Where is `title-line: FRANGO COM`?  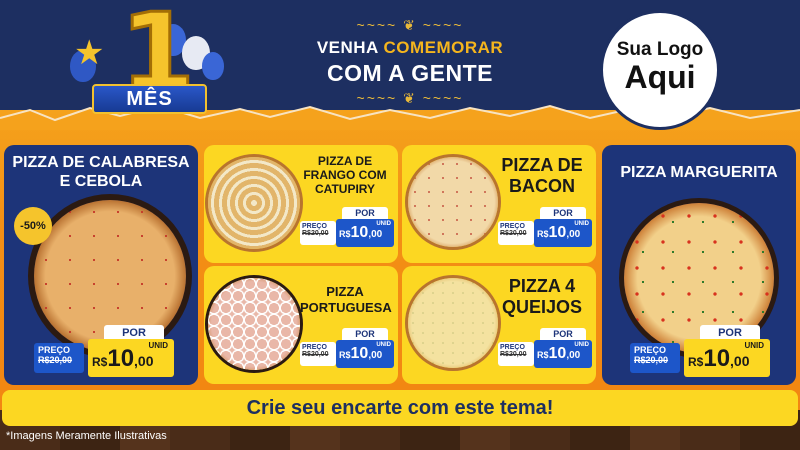
title-line: FRANGO COM is located at coordinates (345, 174).